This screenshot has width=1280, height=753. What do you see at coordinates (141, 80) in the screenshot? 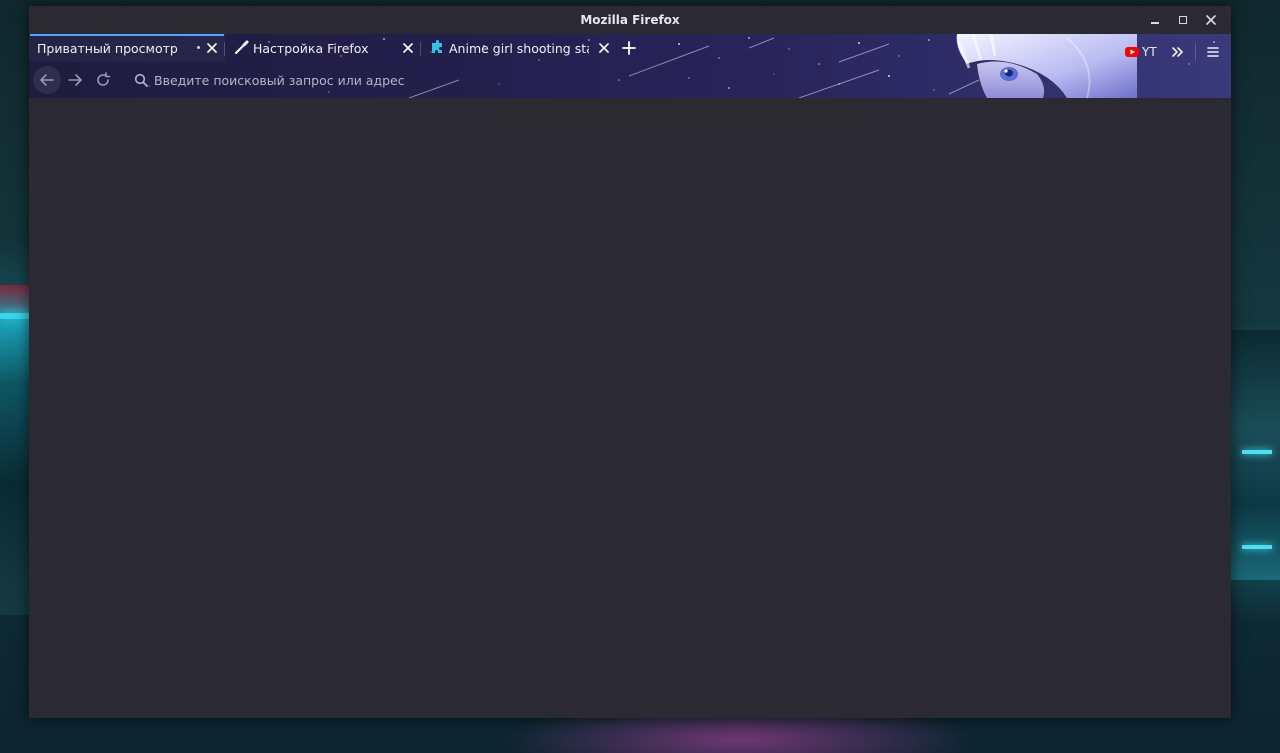
I see `search-icon` at bounding box center [141, 80].